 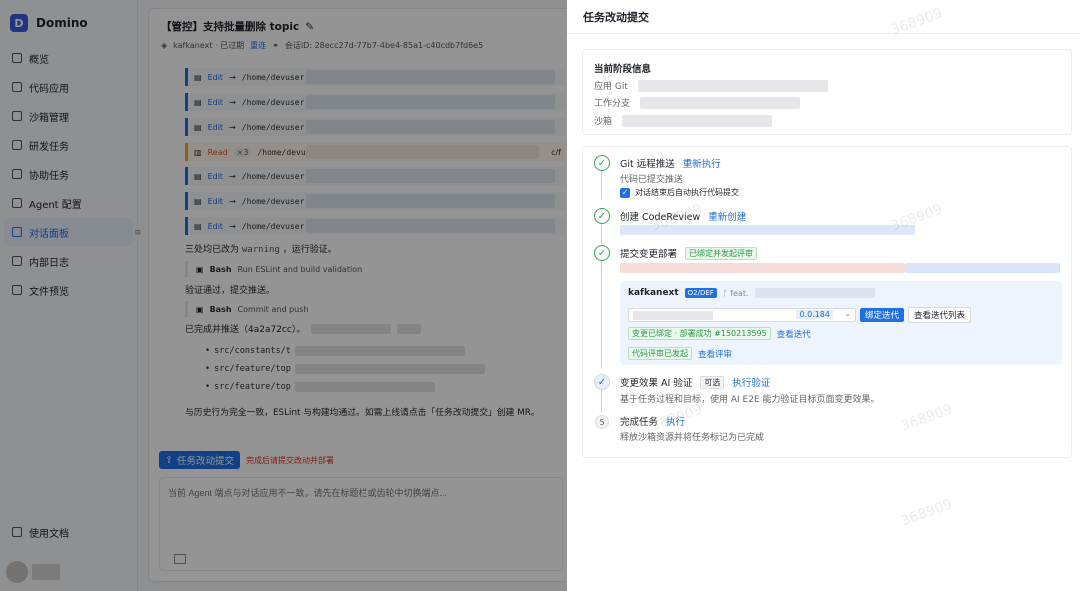 What do you see at coordinates (712, 382) in the screenshot?
I see `optional-badge: 可选` at bounding box center [712, 382].